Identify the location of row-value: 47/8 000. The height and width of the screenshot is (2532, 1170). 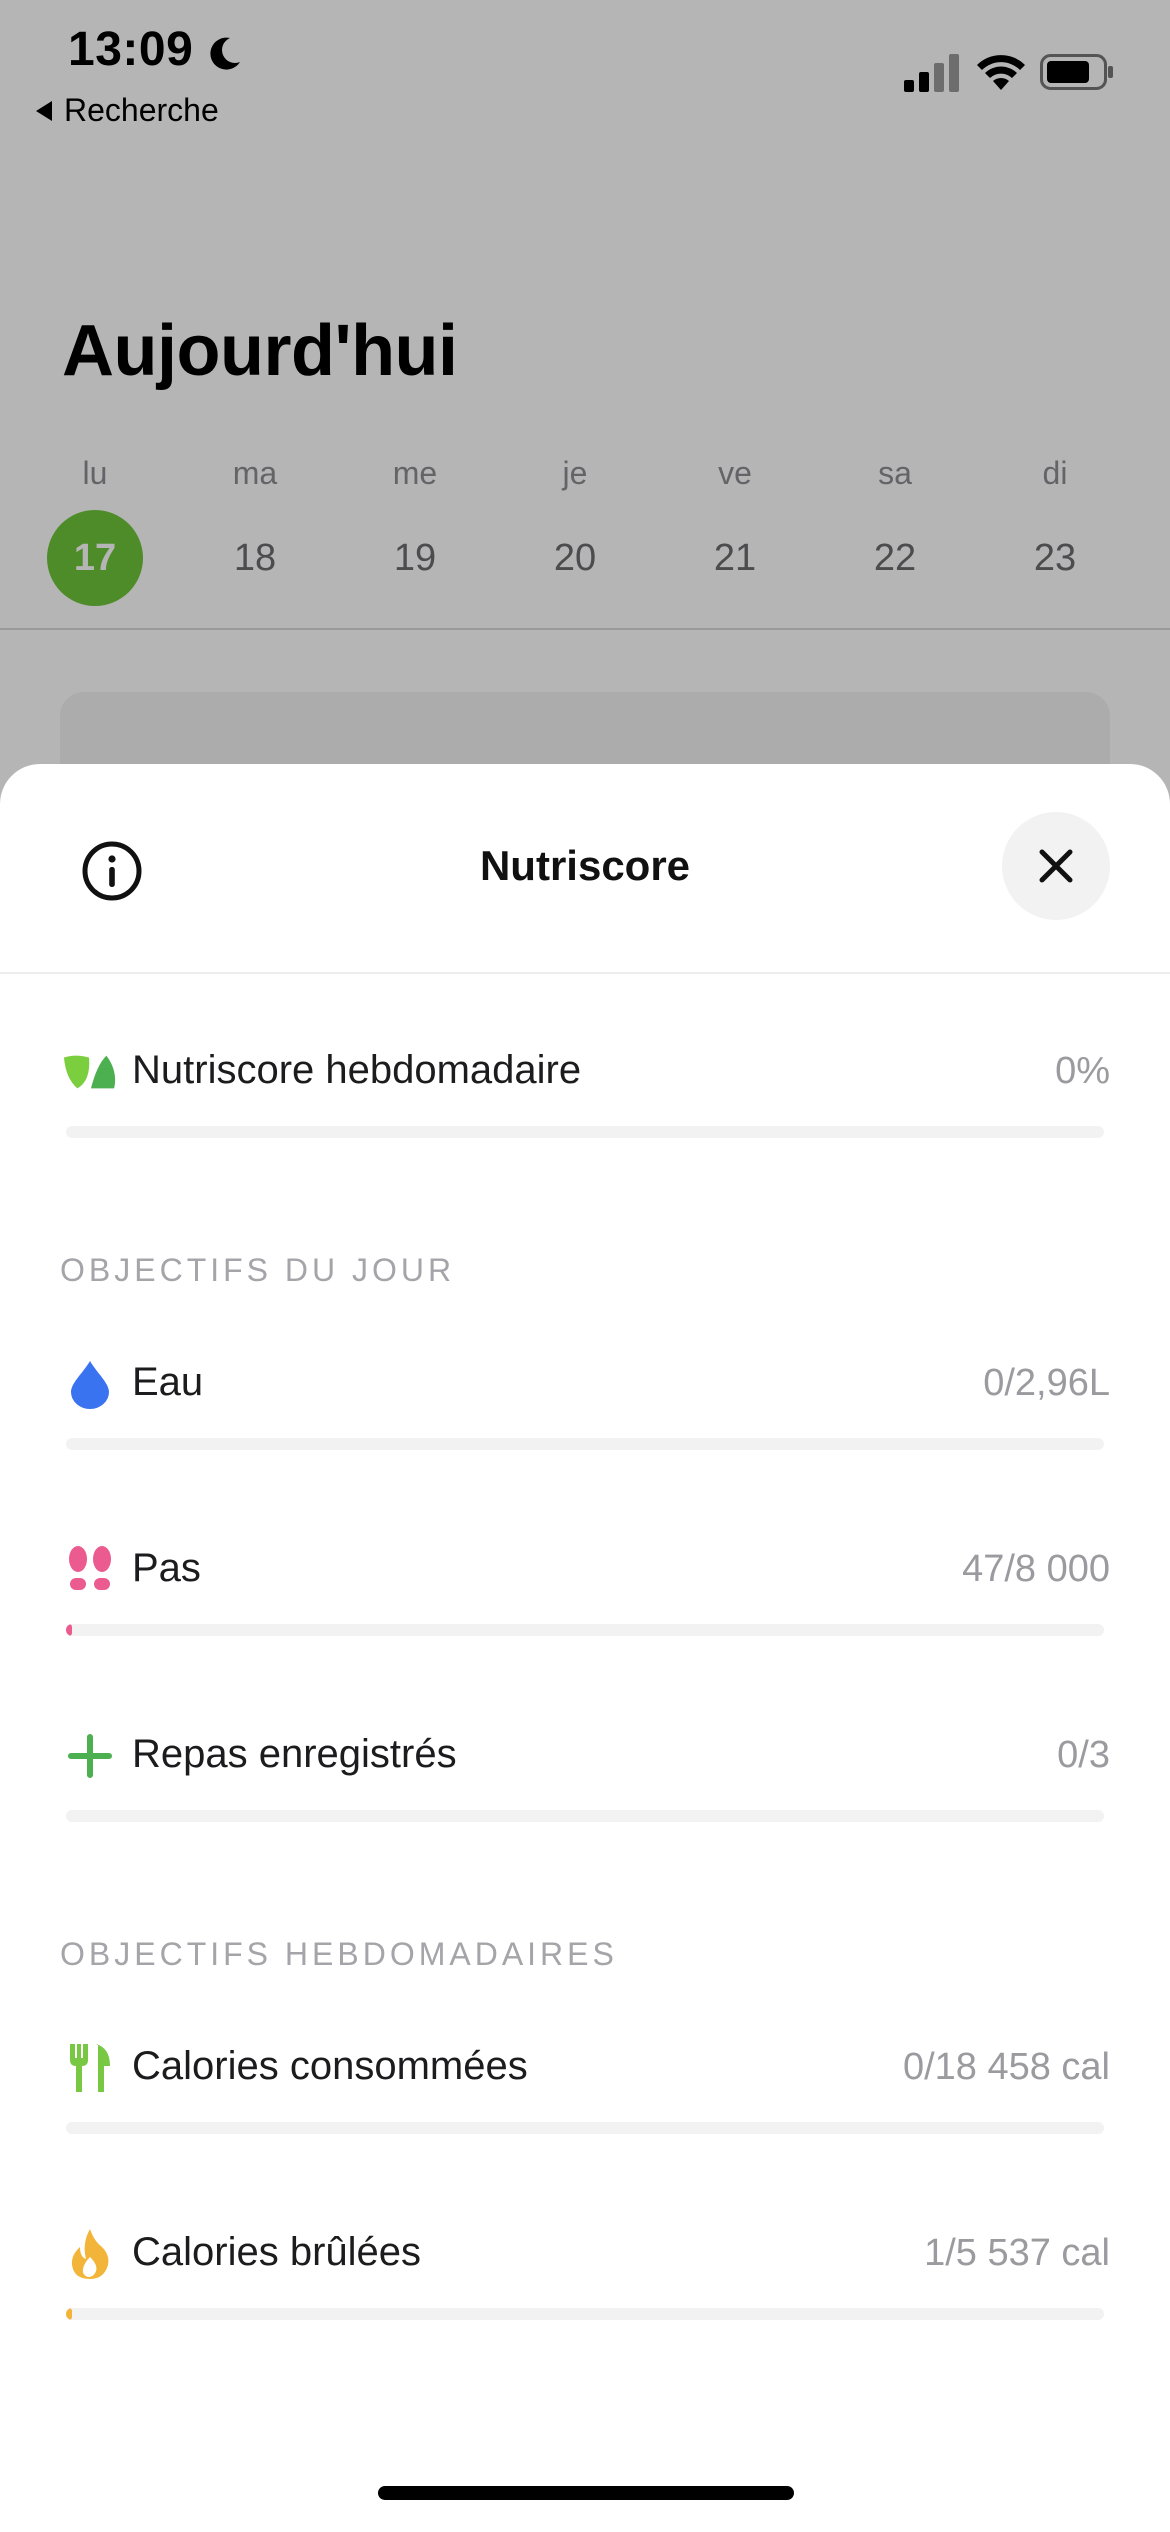
(1036, 1569).